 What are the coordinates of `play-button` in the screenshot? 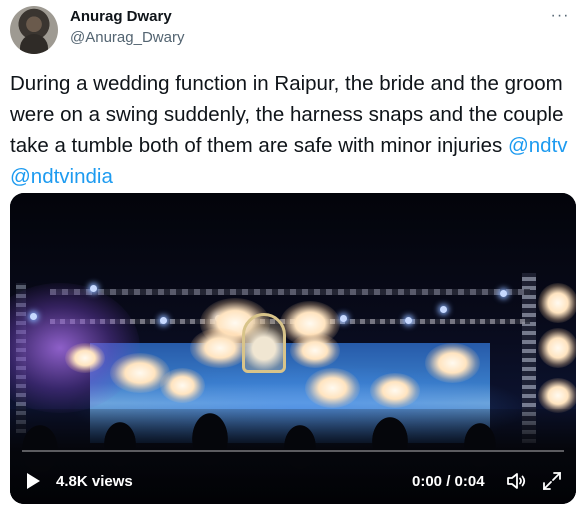 It's located at (33, 481).